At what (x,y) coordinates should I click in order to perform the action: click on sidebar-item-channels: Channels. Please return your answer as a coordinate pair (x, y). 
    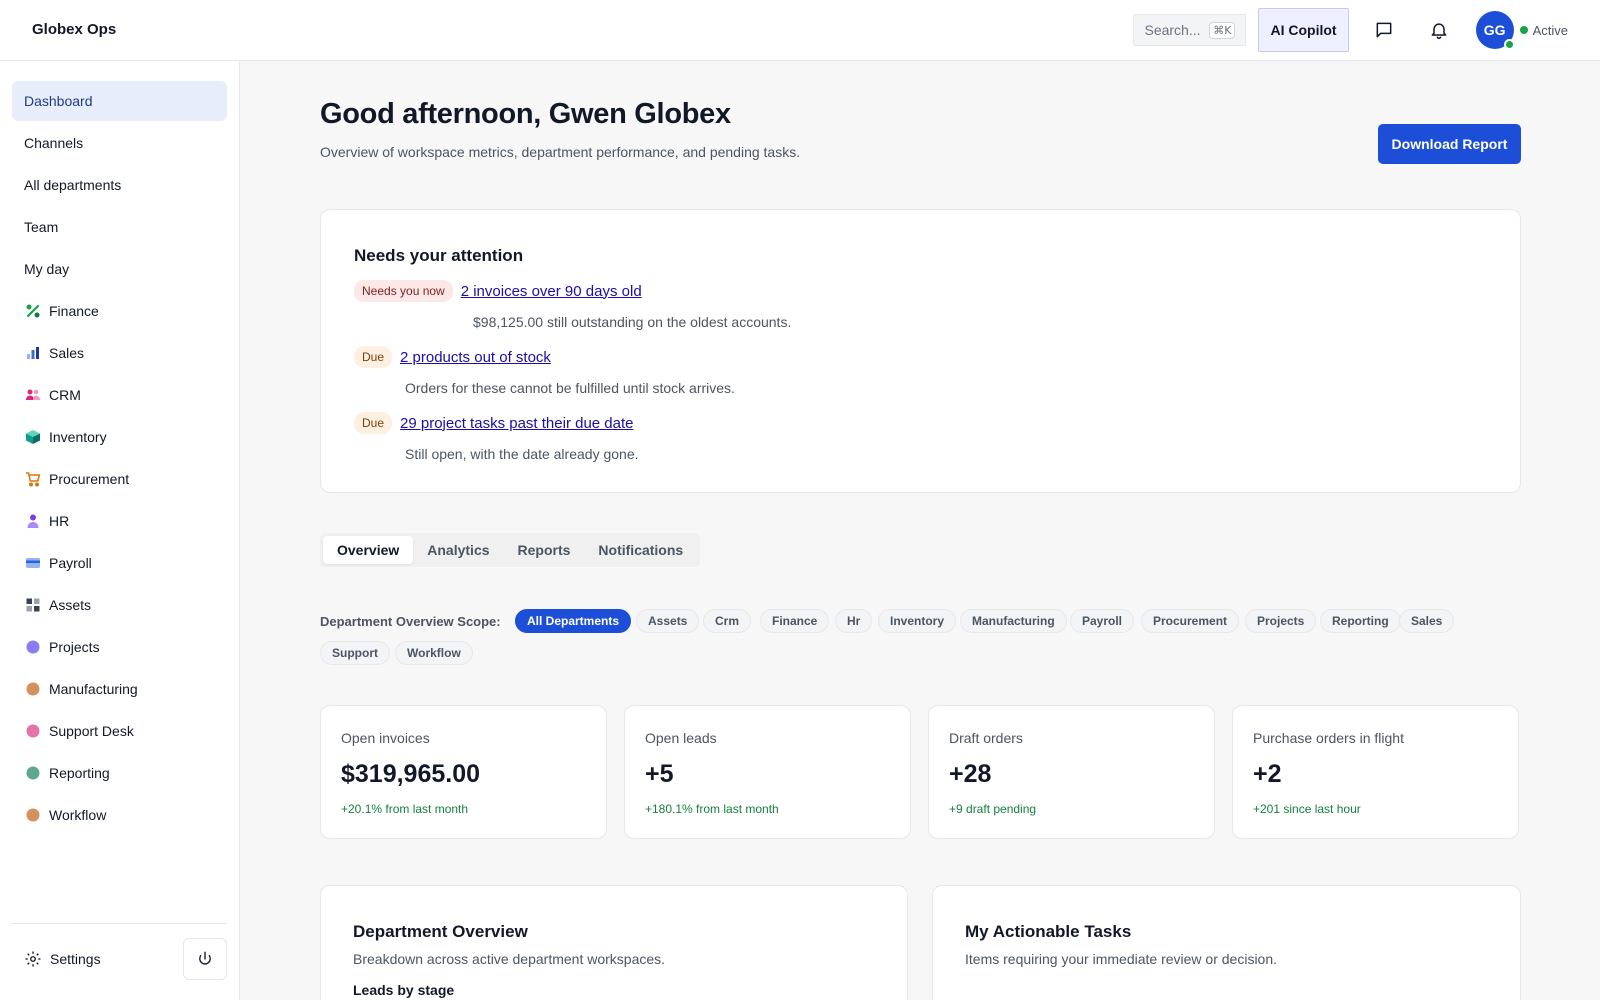
    Looking at the image, I should click on (119, 143).